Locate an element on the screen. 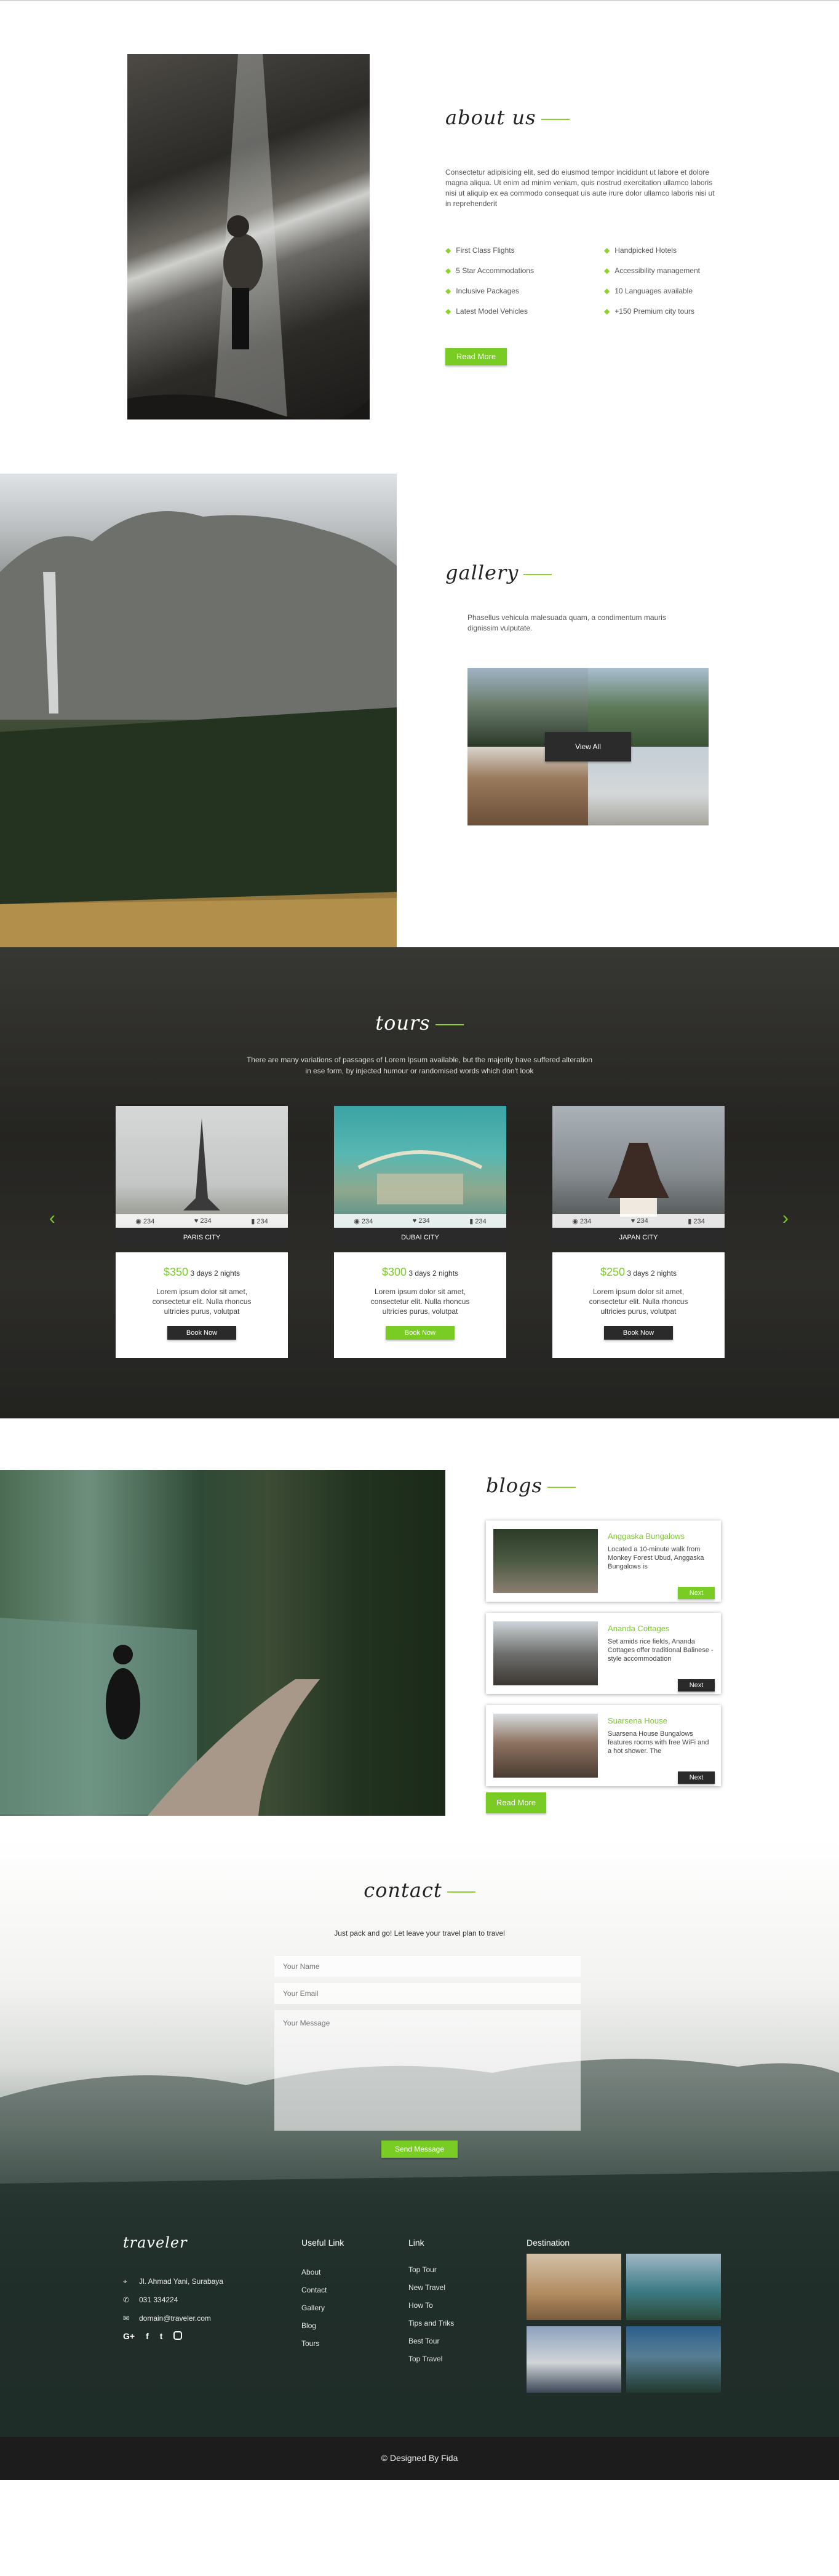 The width and height of the screenshot is (839, 2576). instagram-icon is located at coordinates (178, 2335).